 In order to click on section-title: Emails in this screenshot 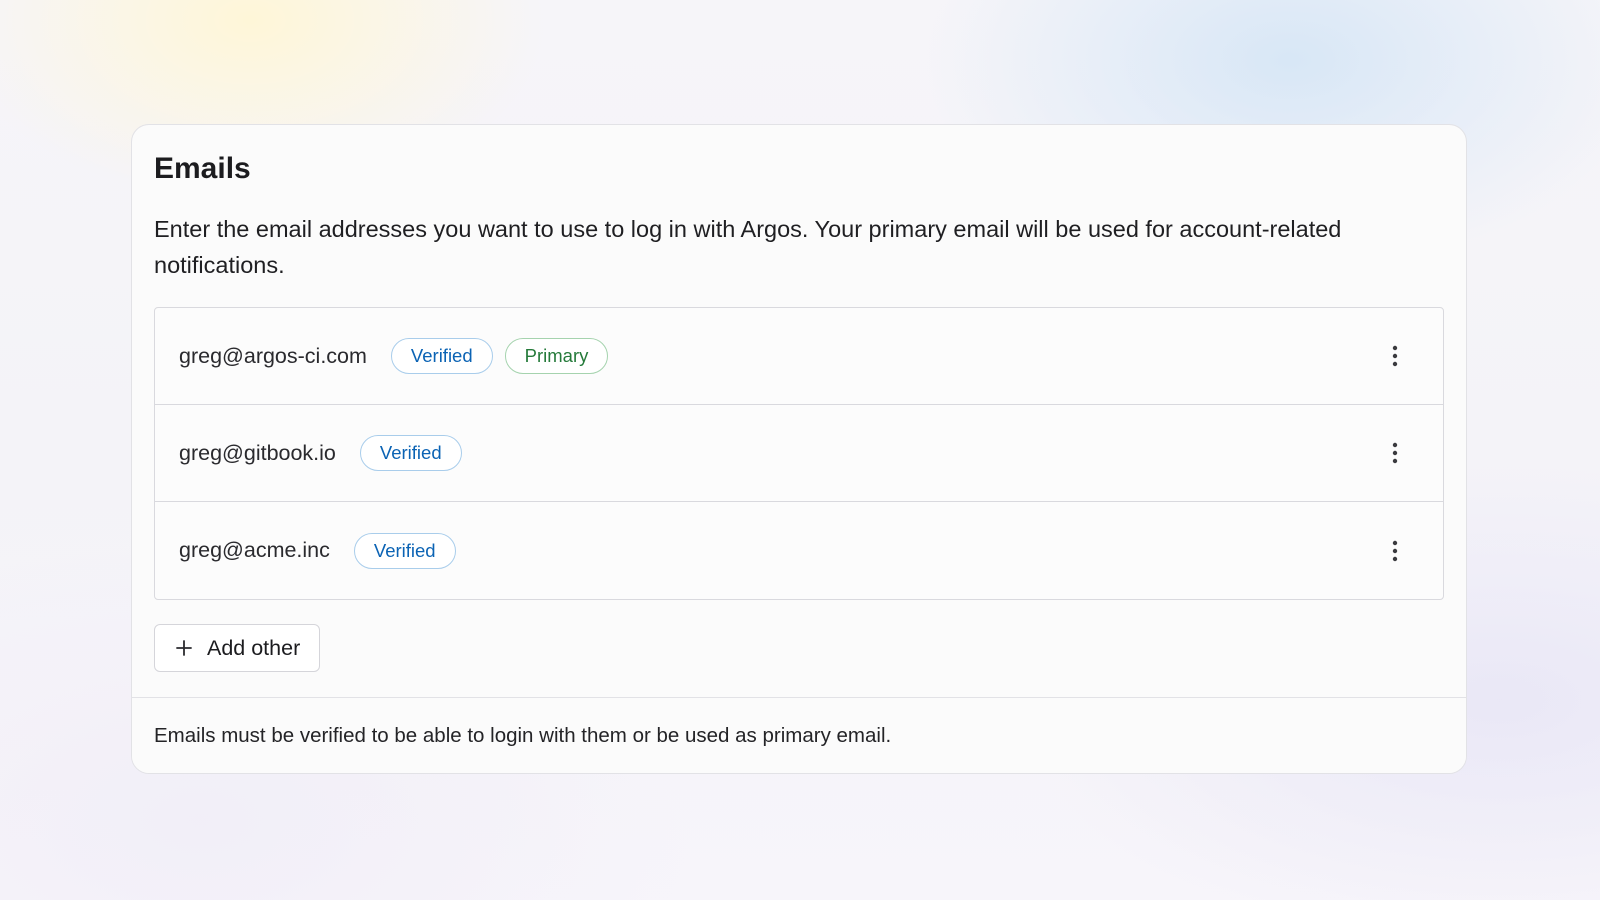, I will do `click(202, 168)`.